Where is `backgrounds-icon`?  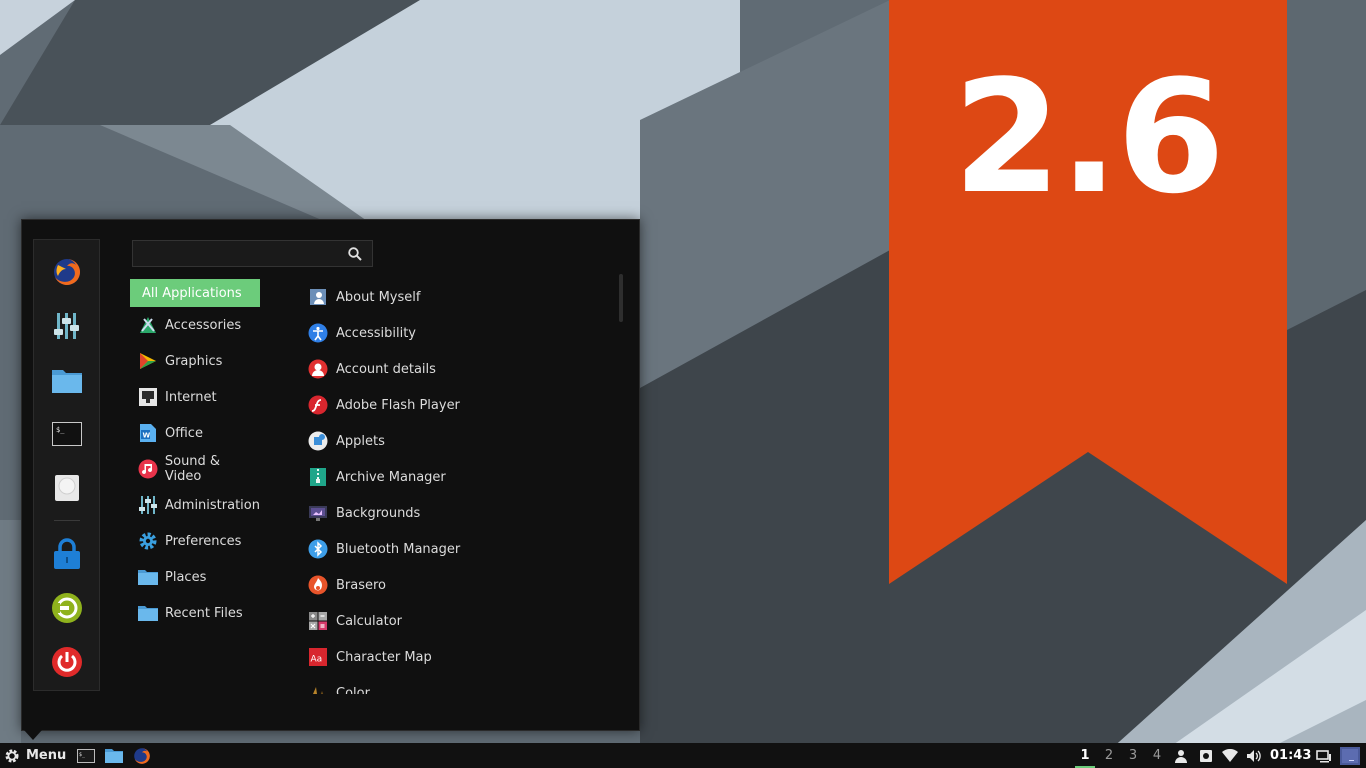
backgrounds-icon is located at coordinates (318, 513).